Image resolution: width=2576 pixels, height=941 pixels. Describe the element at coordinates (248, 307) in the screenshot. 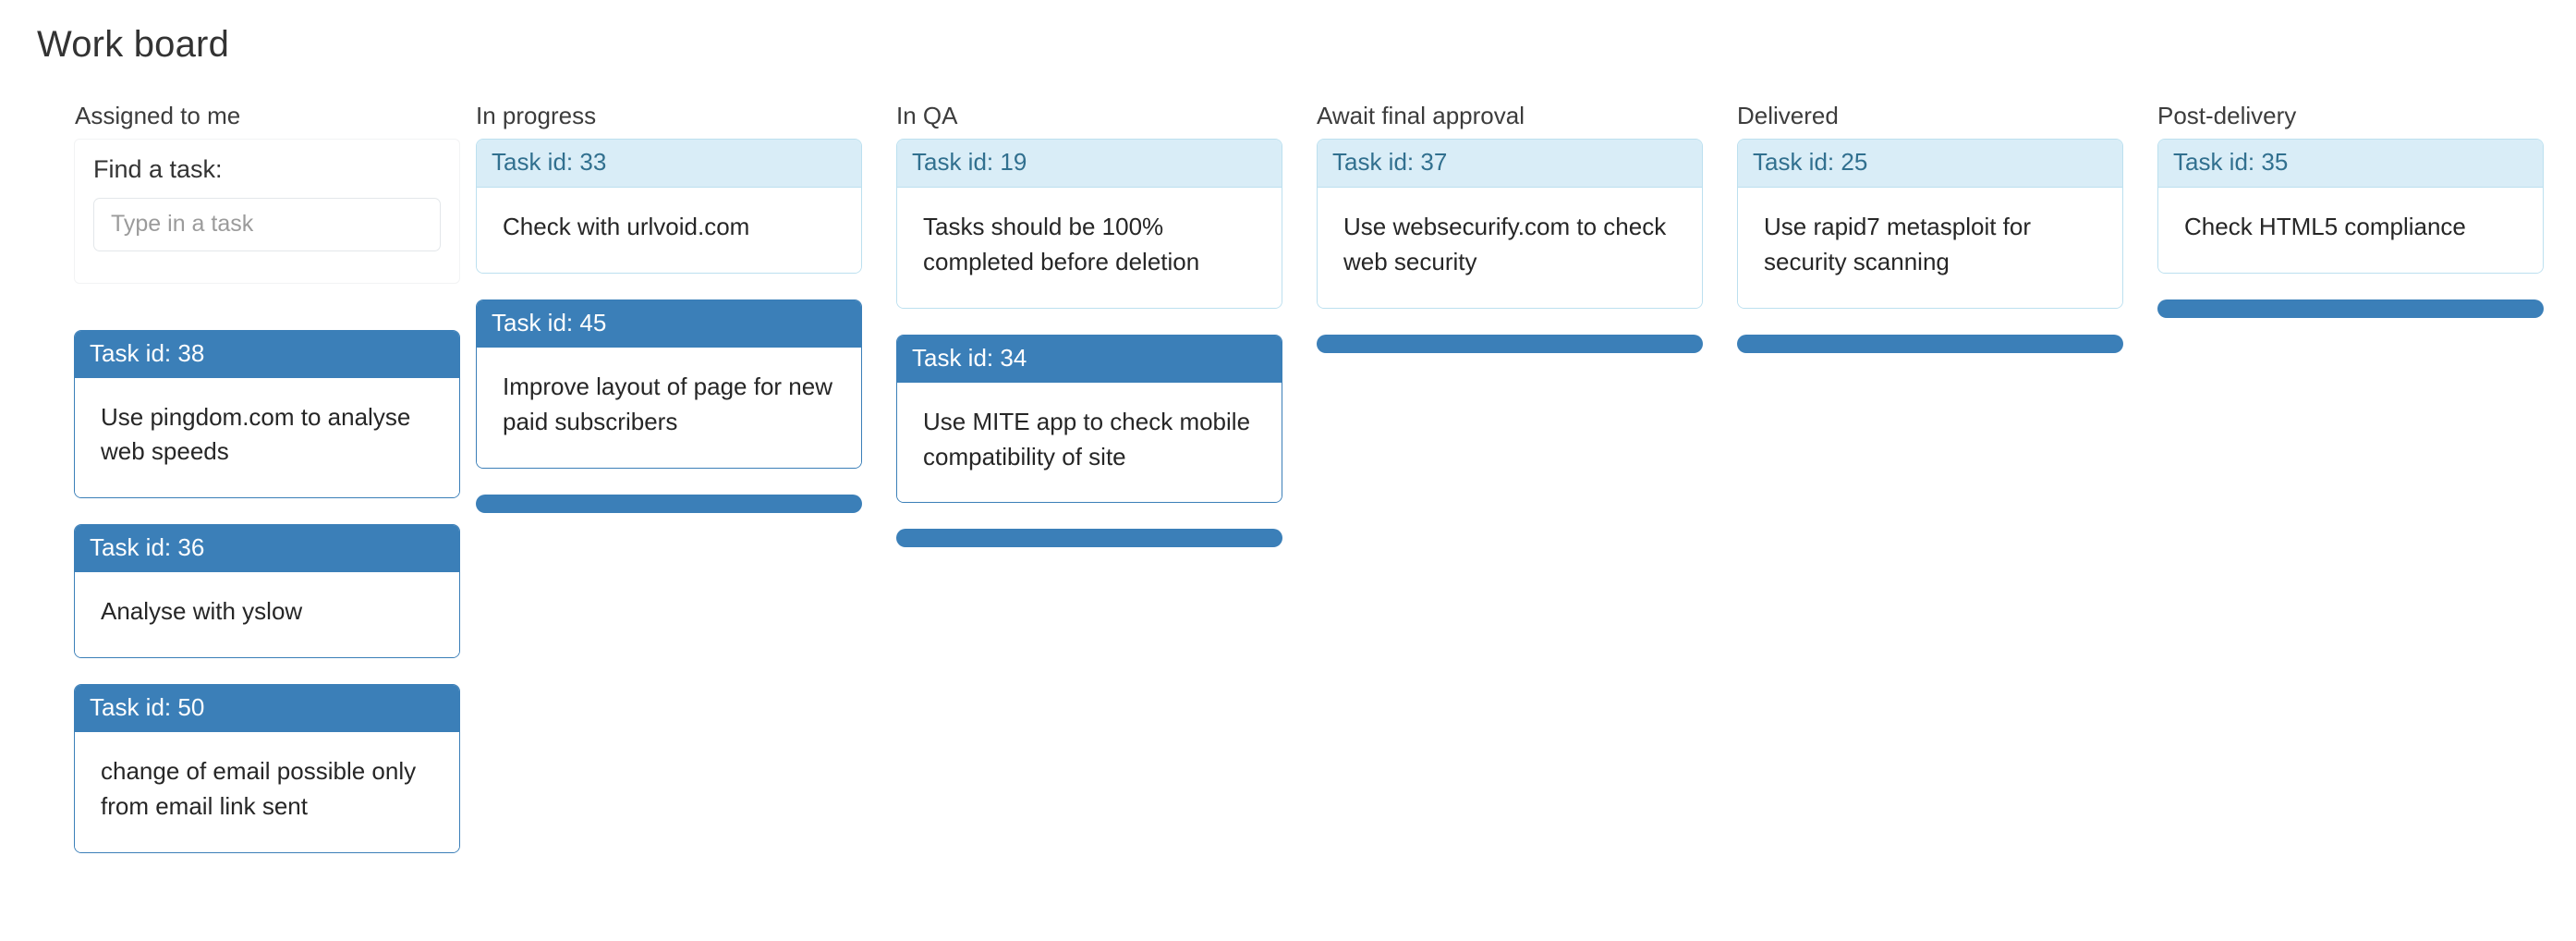

I see `column-spacer` at that location.